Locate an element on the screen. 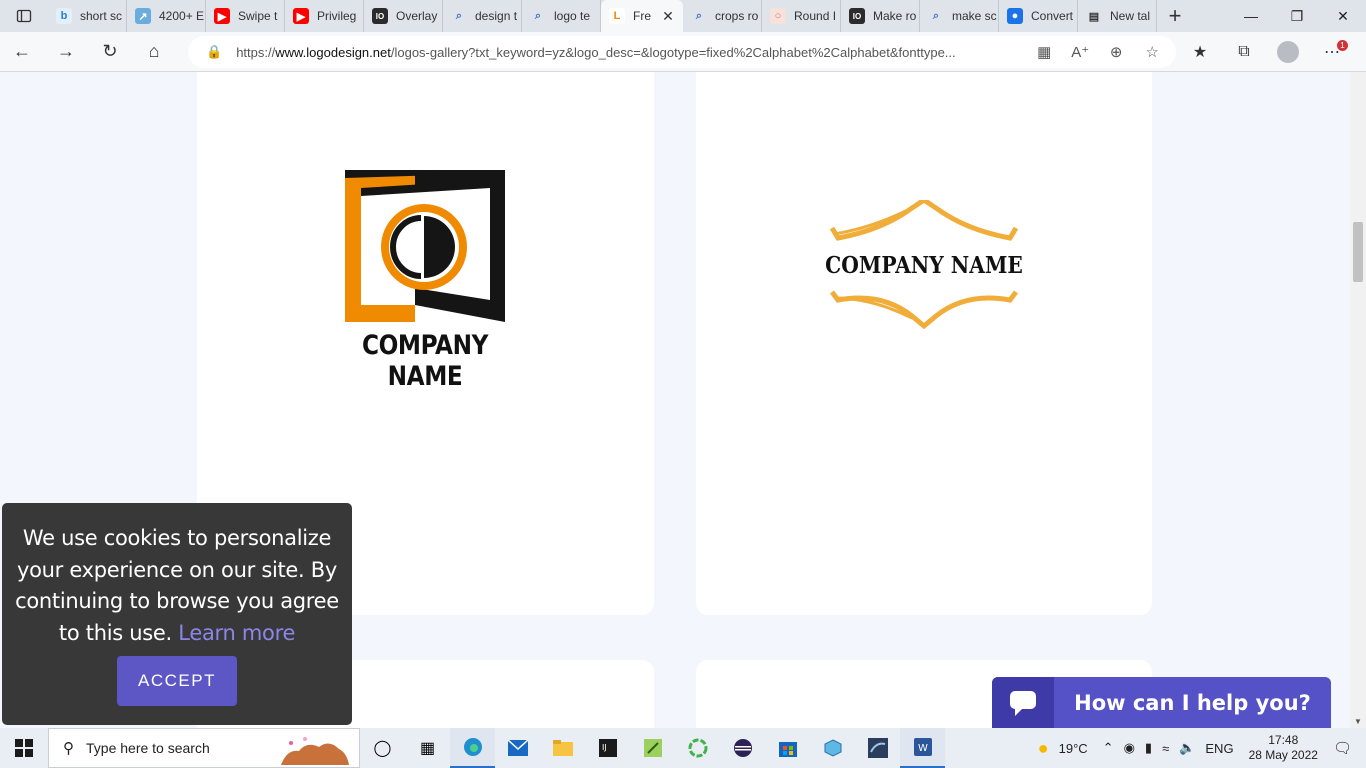 Image resolution: width=1366 pixels, height=768 pixels. cube-app-icon is located at coordinates (832, 748).